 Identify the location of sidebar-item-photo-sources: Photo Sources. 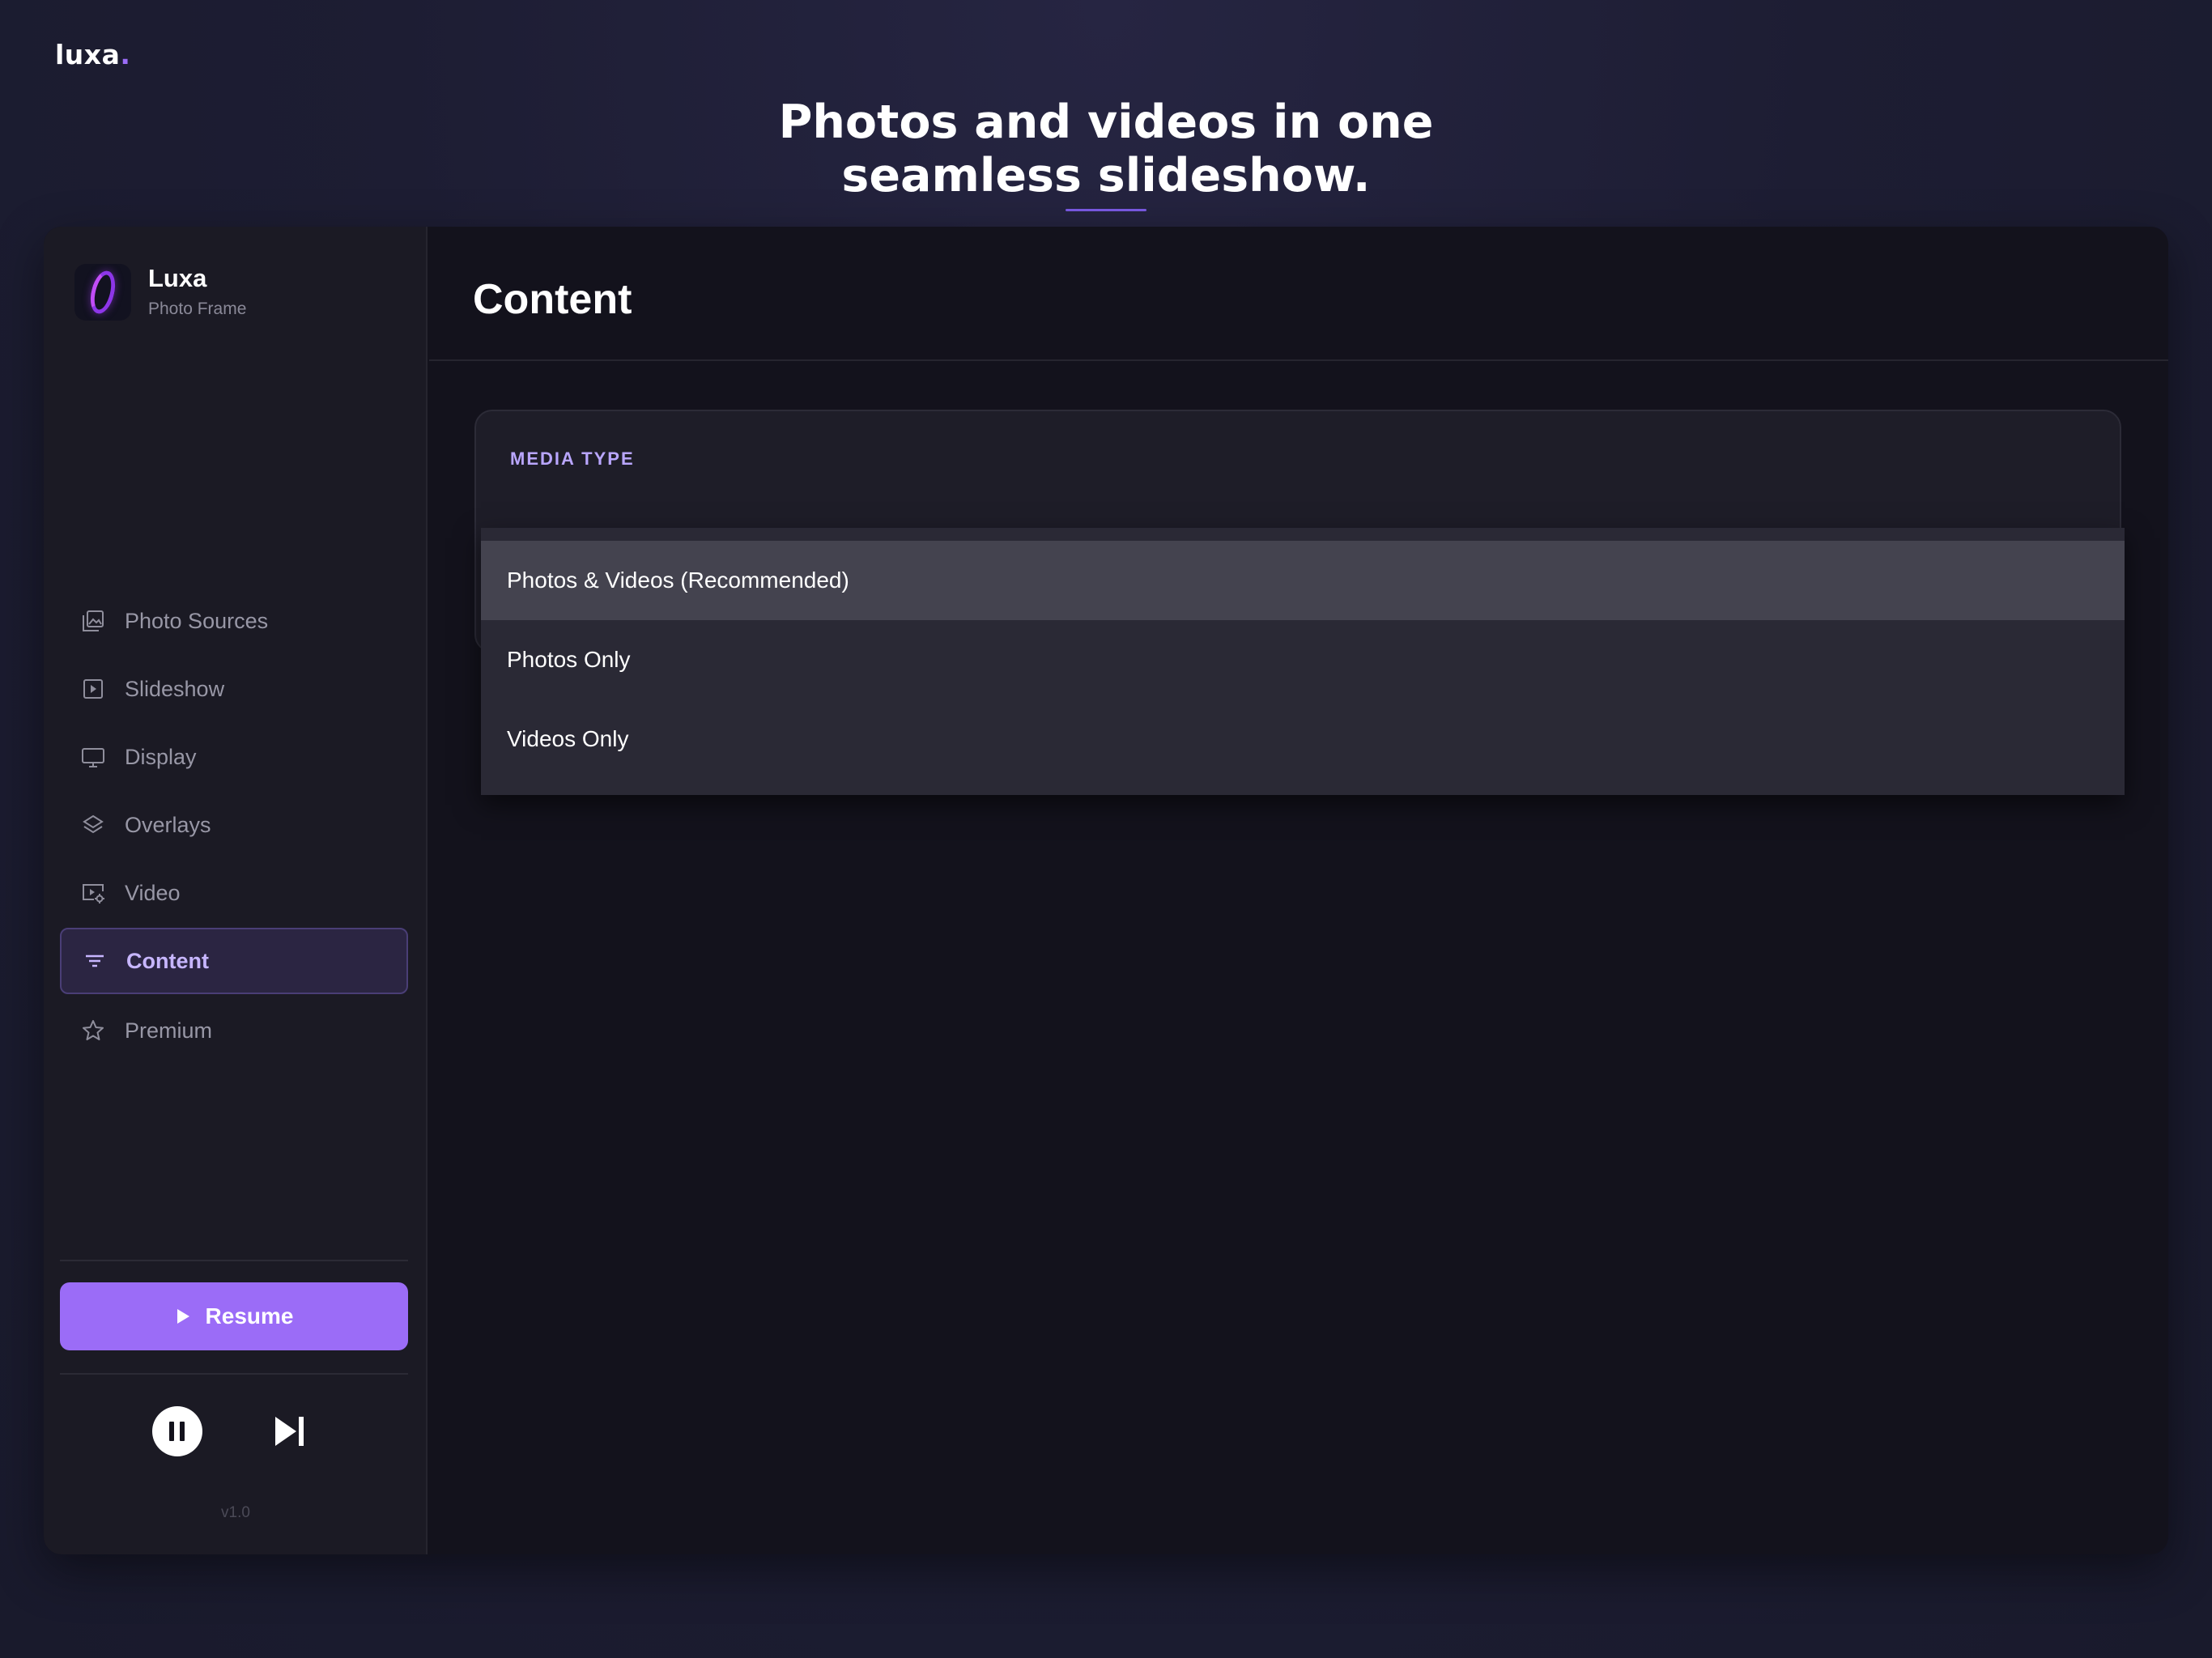
(234, 621).